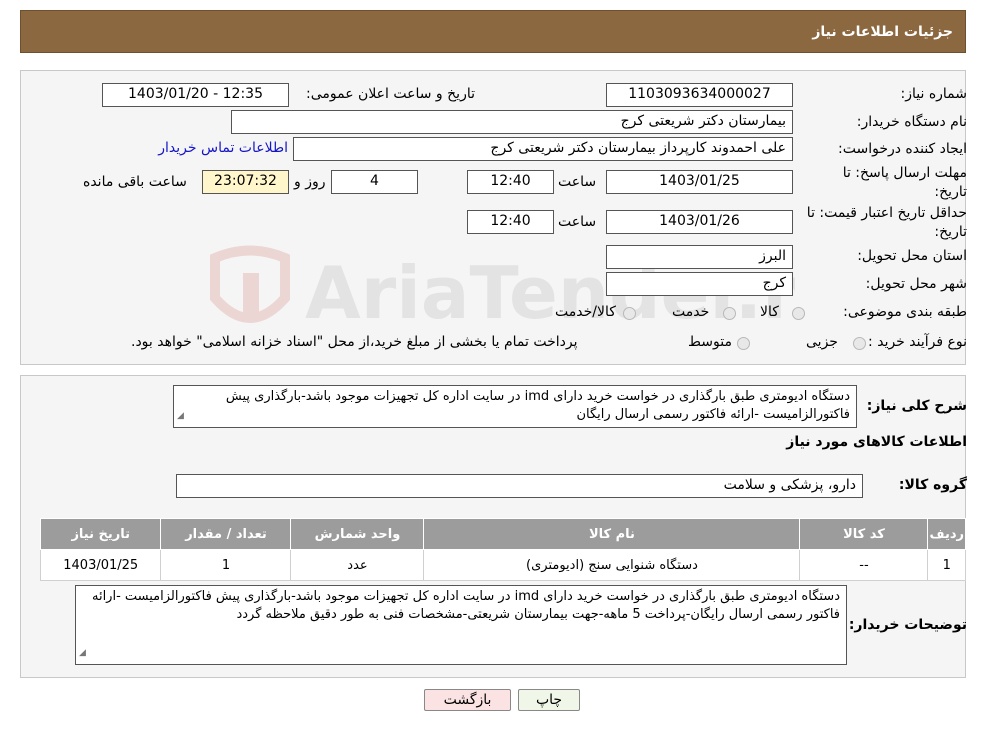 This screenshot has width=985, height=733. What do you see at coordinates (577, 222) in the screenshot?
I see `price-validity-time-label: ساعت` at bounding box center [577, 222].